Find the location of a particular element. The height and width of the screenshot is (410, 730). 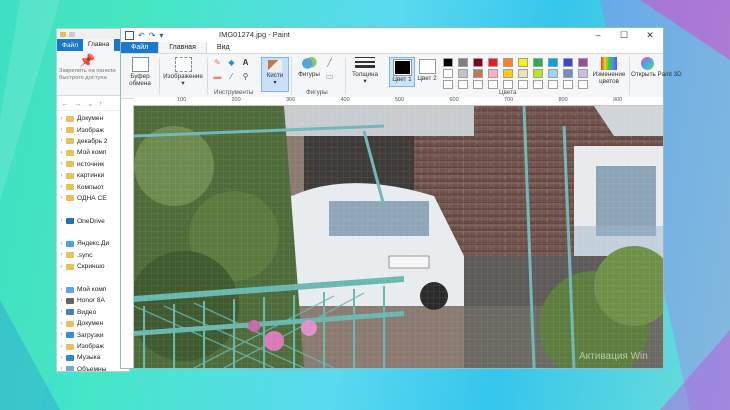

magnifier-icon: ⚲ is located at coordinates (245, 76).